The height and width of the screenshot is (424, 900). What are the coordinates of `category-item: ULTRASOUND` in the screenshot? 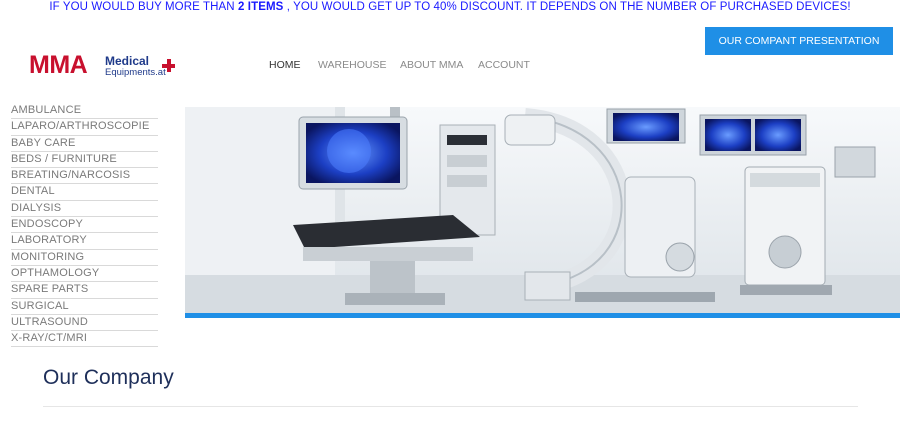 It's located at (84, 323).